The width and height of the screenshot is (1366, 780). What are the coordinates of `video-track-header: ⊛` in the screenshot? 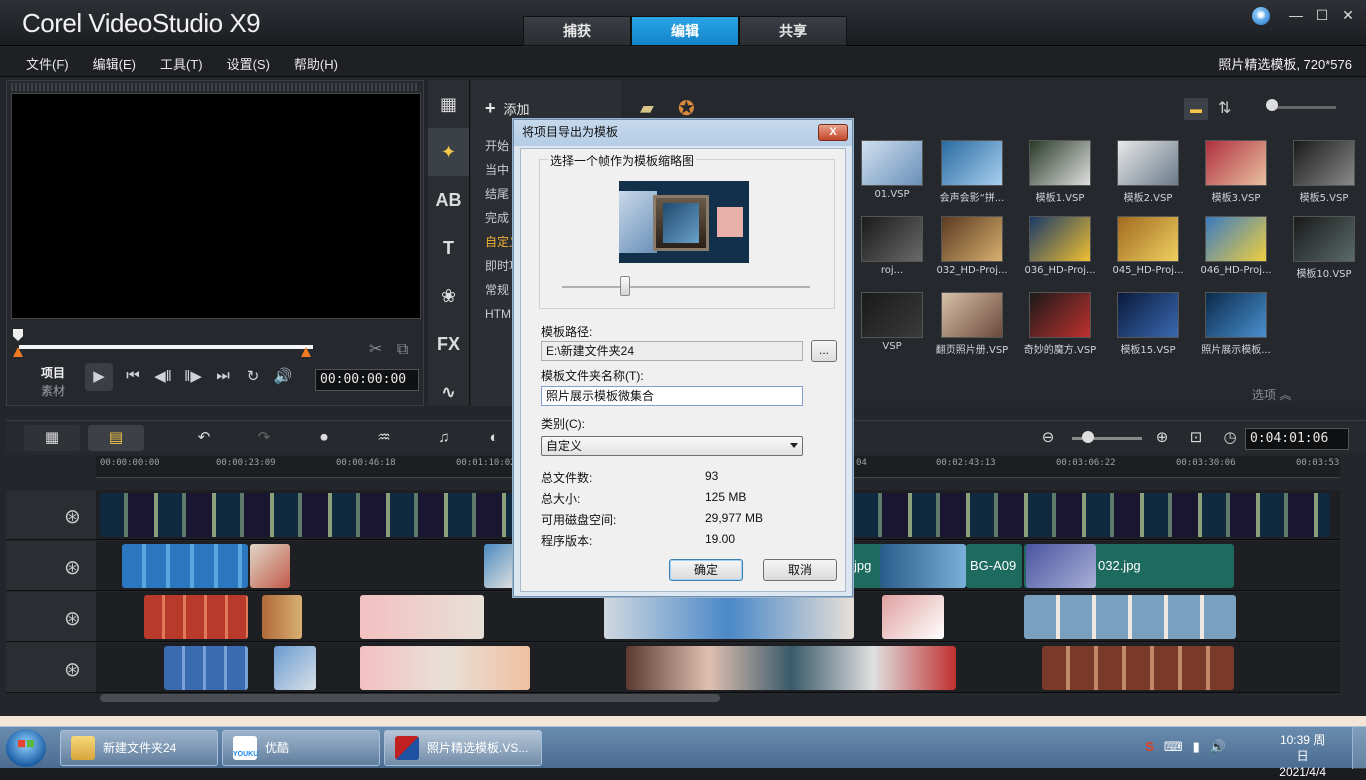 It's located at (51, 515).